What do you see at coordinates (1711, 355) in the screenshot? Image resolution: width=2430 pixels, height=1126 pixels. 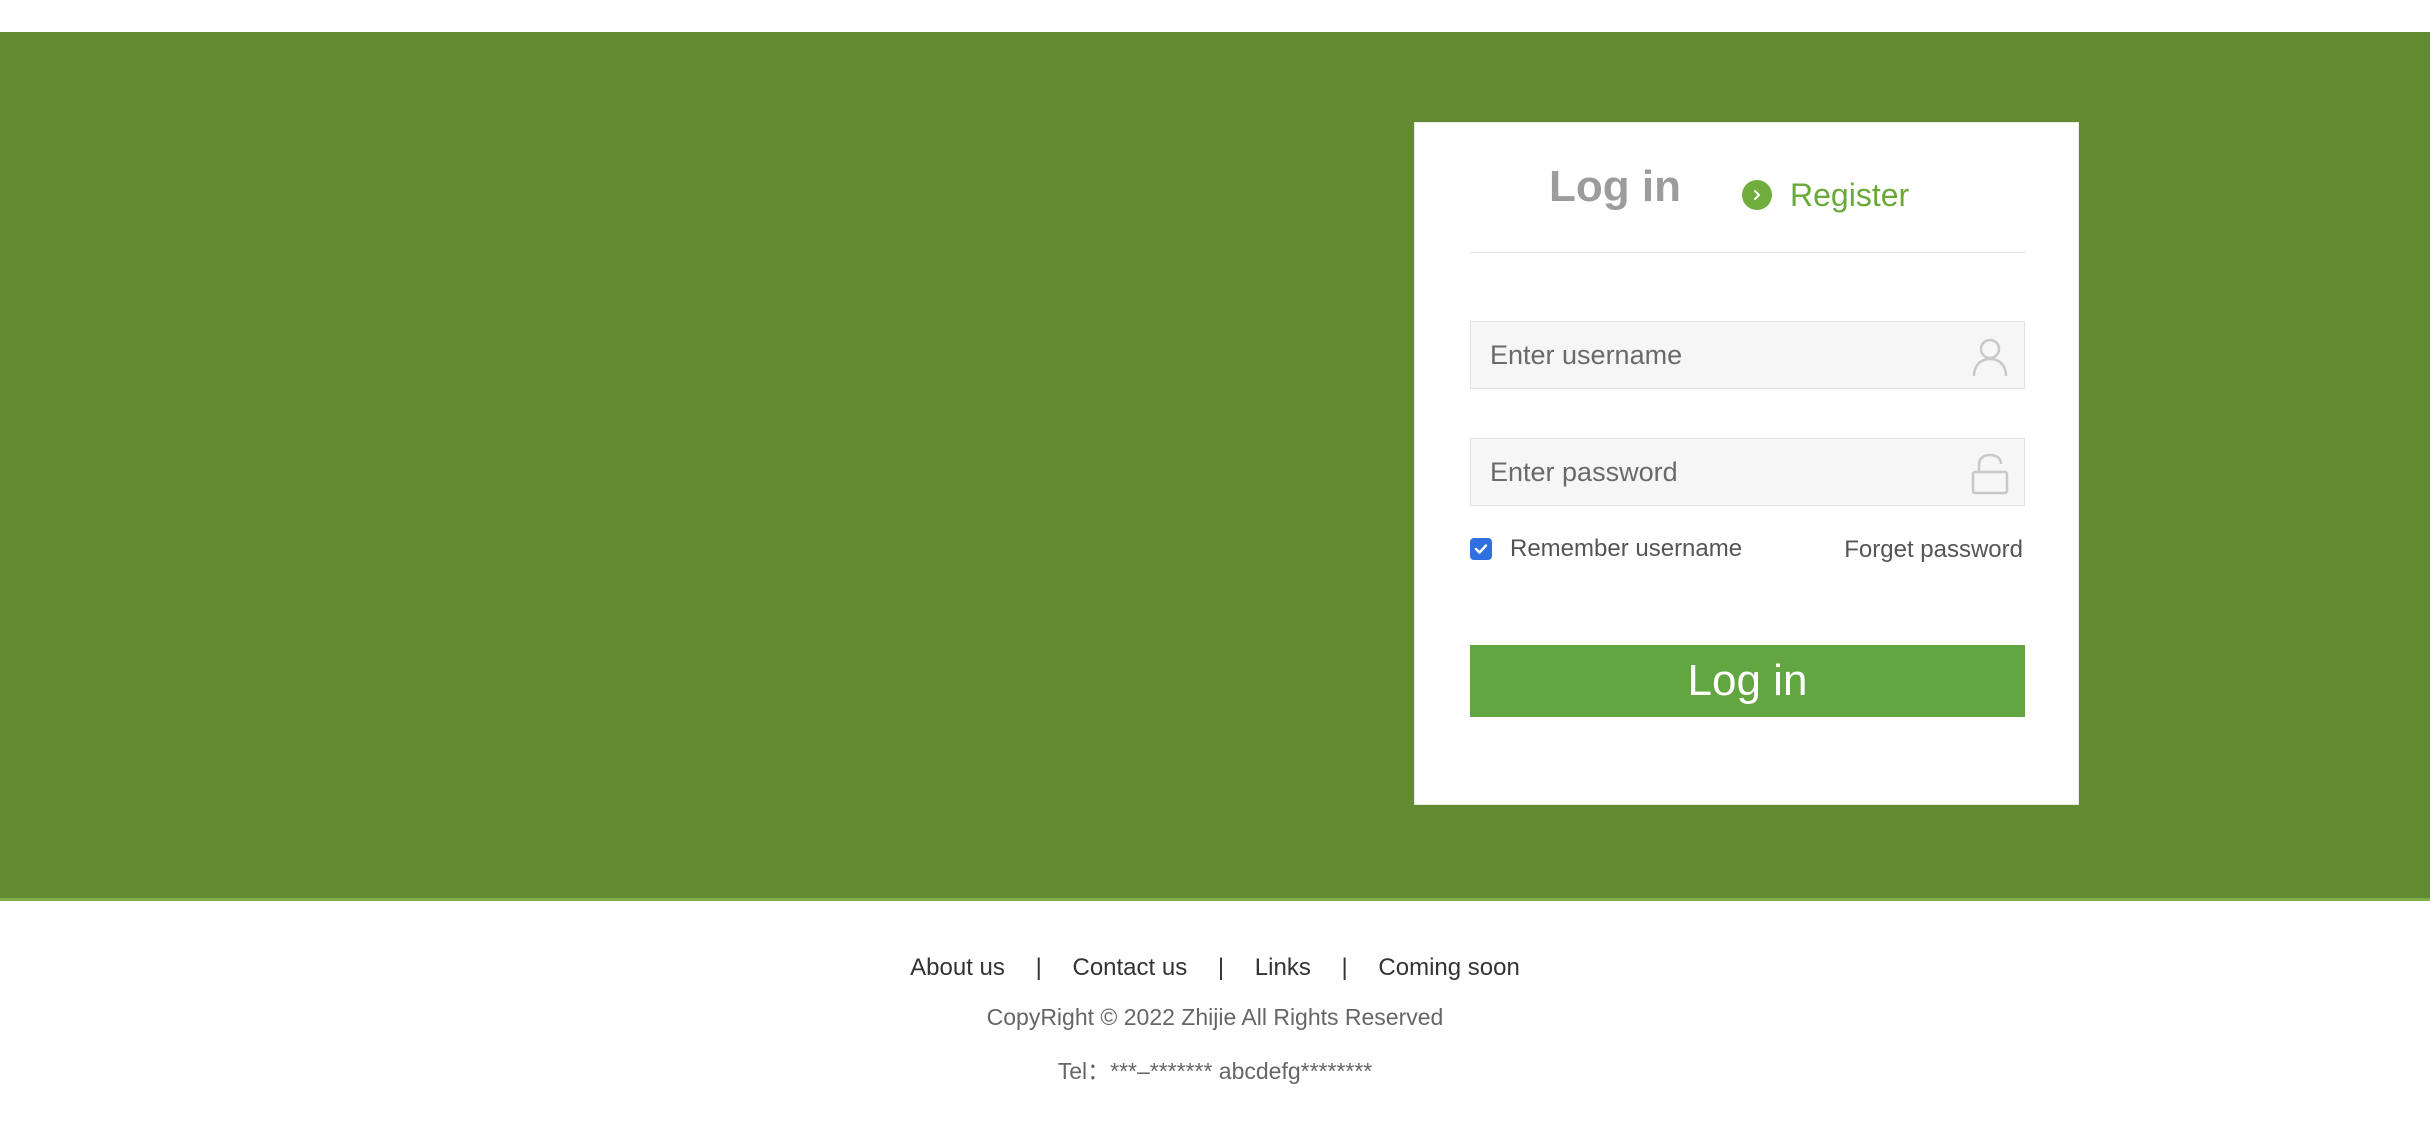 I see `username-input` at bounding box center [1711, 355].